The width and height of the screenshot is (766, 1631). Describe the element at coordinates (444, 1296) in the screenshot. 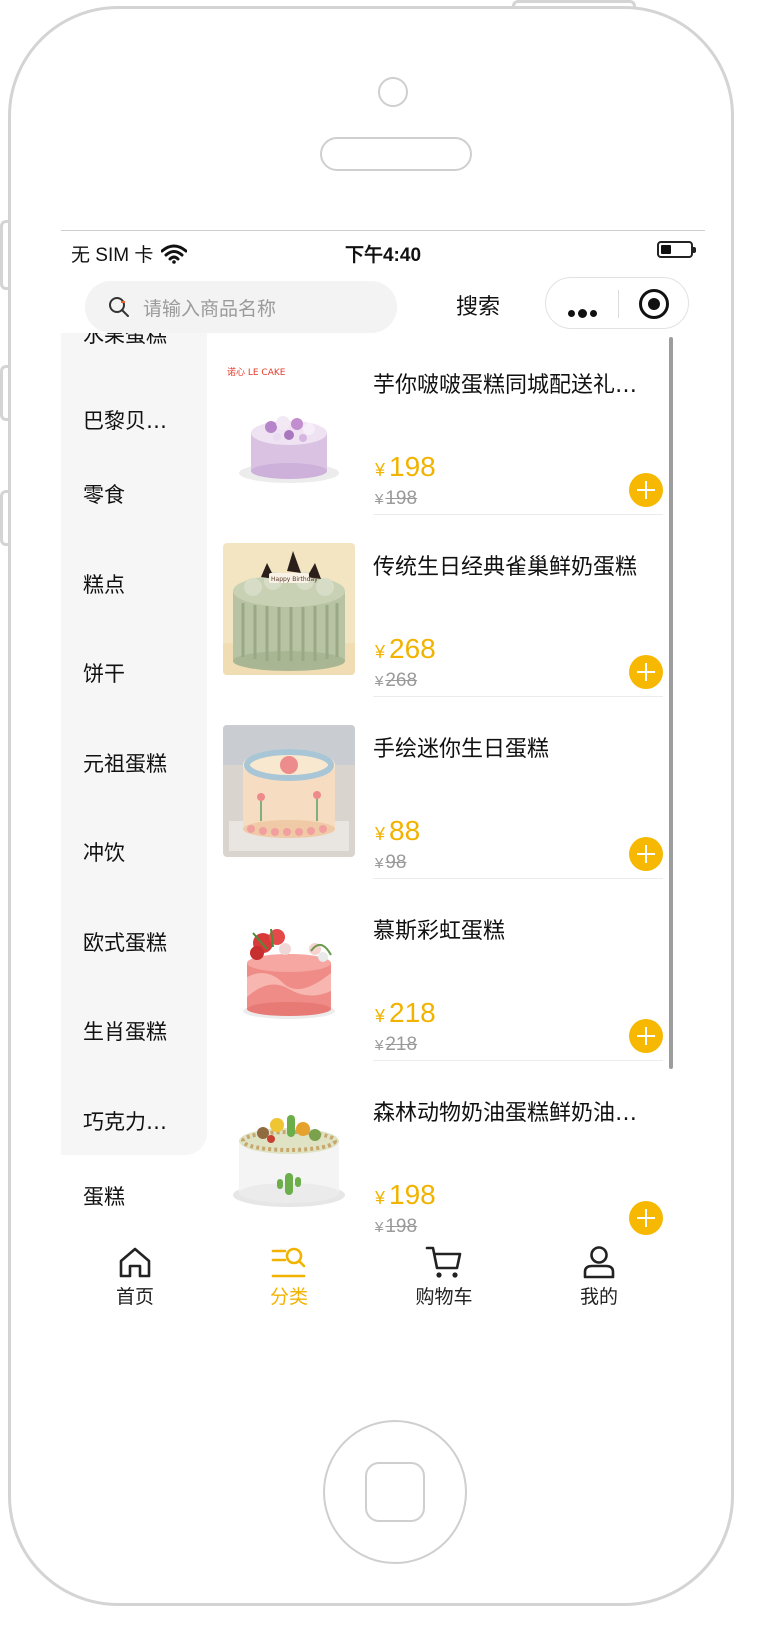

I see `tab-label: 购物车` at that location.